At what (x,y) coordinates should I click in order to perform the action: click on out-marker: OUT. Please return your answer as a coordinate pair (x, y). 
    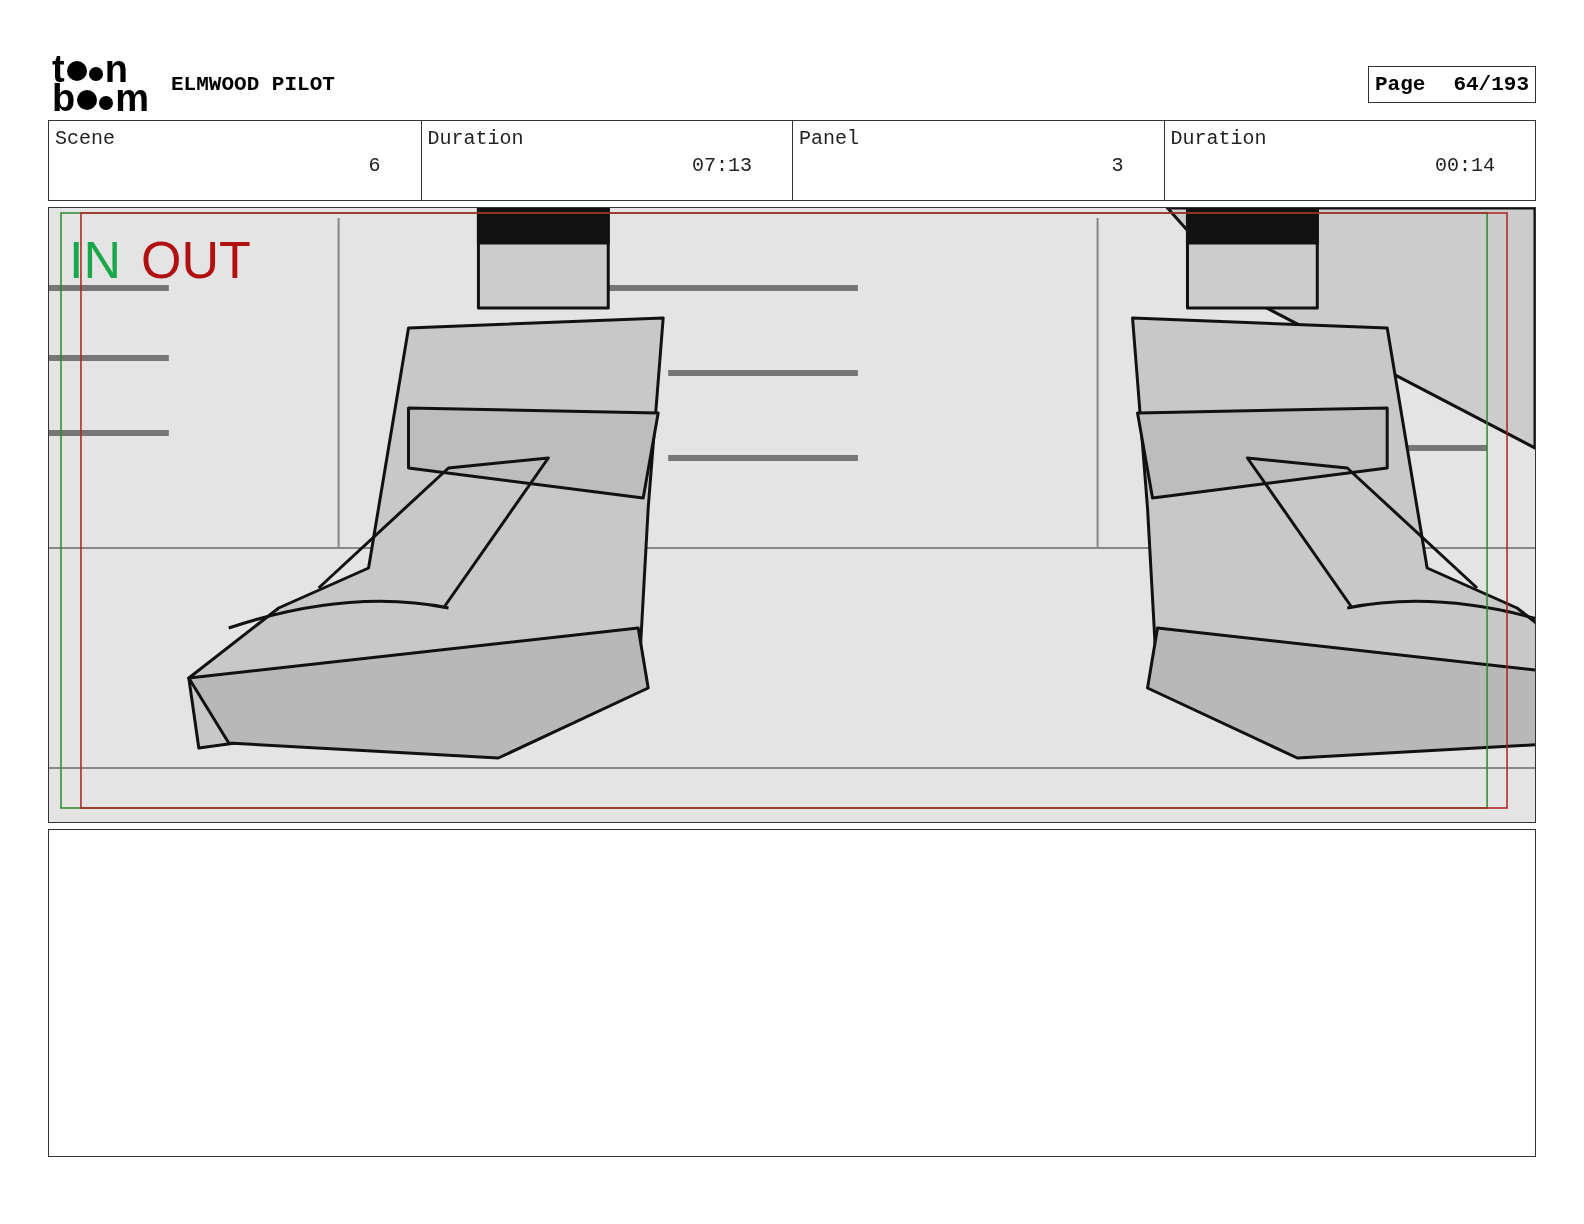
    Looking at the image, I should click on (196, 260).